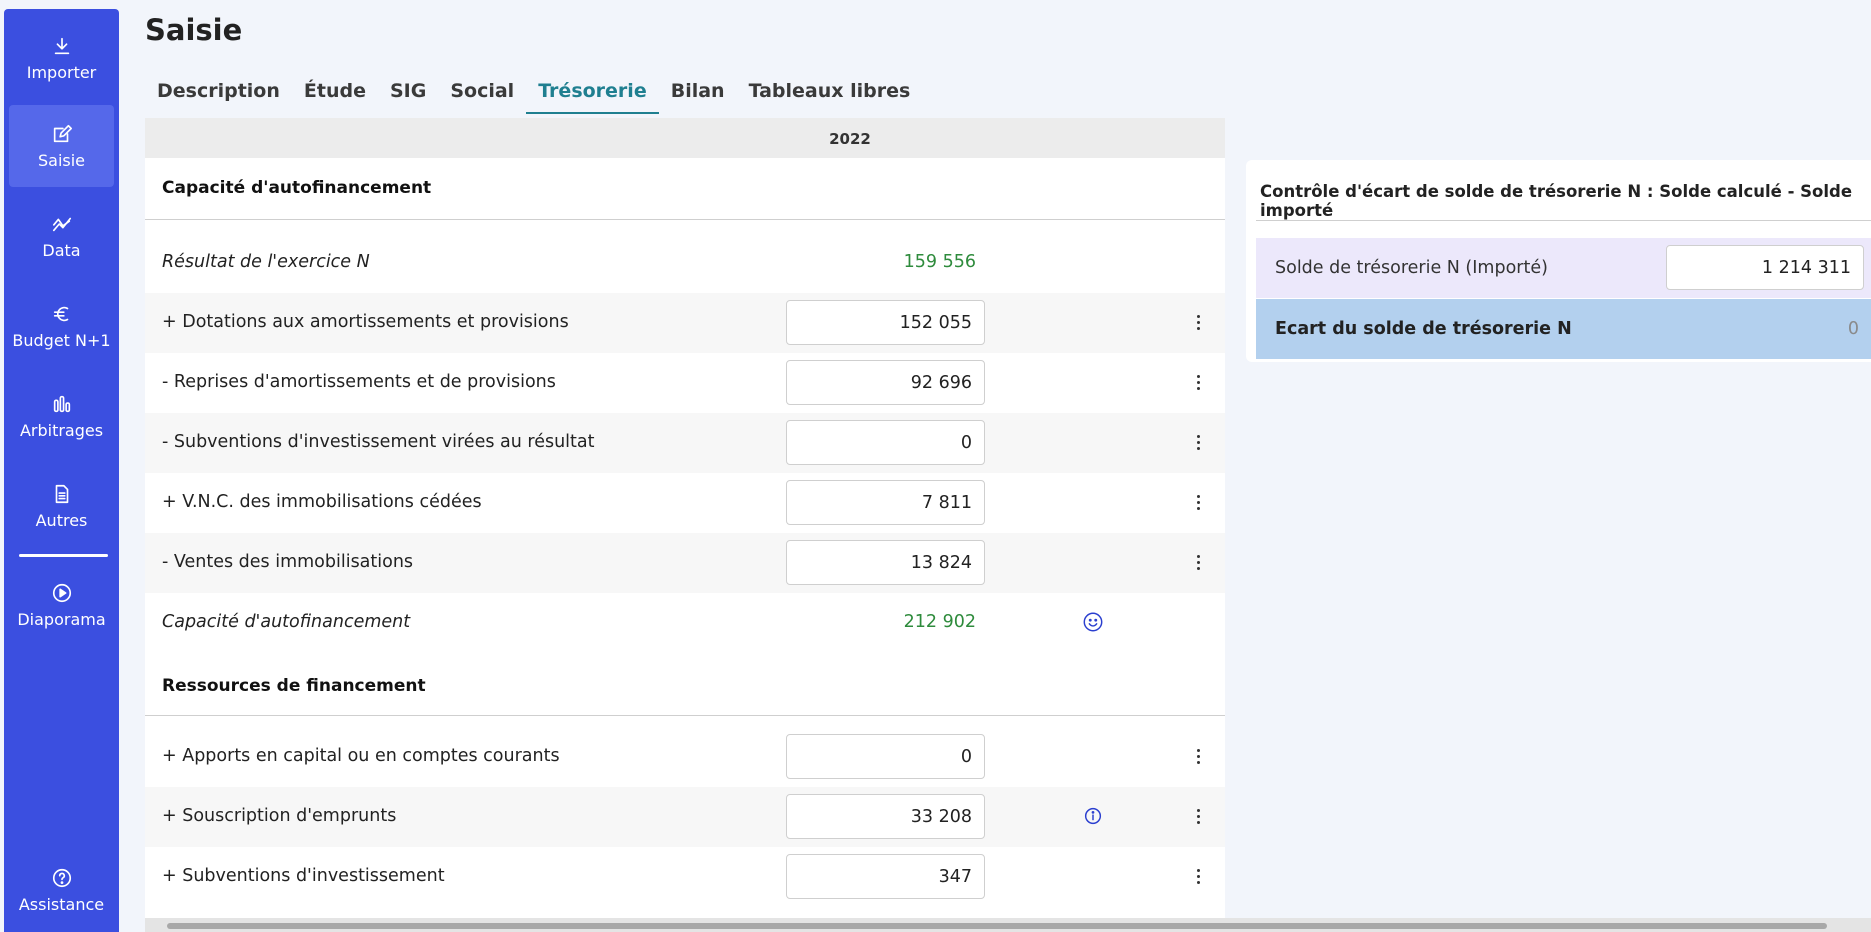 The width and height of the screenshot is (1871, 932). I want to click on row-label: Solde de trésorerie N (Importé), so click(1411, 268).